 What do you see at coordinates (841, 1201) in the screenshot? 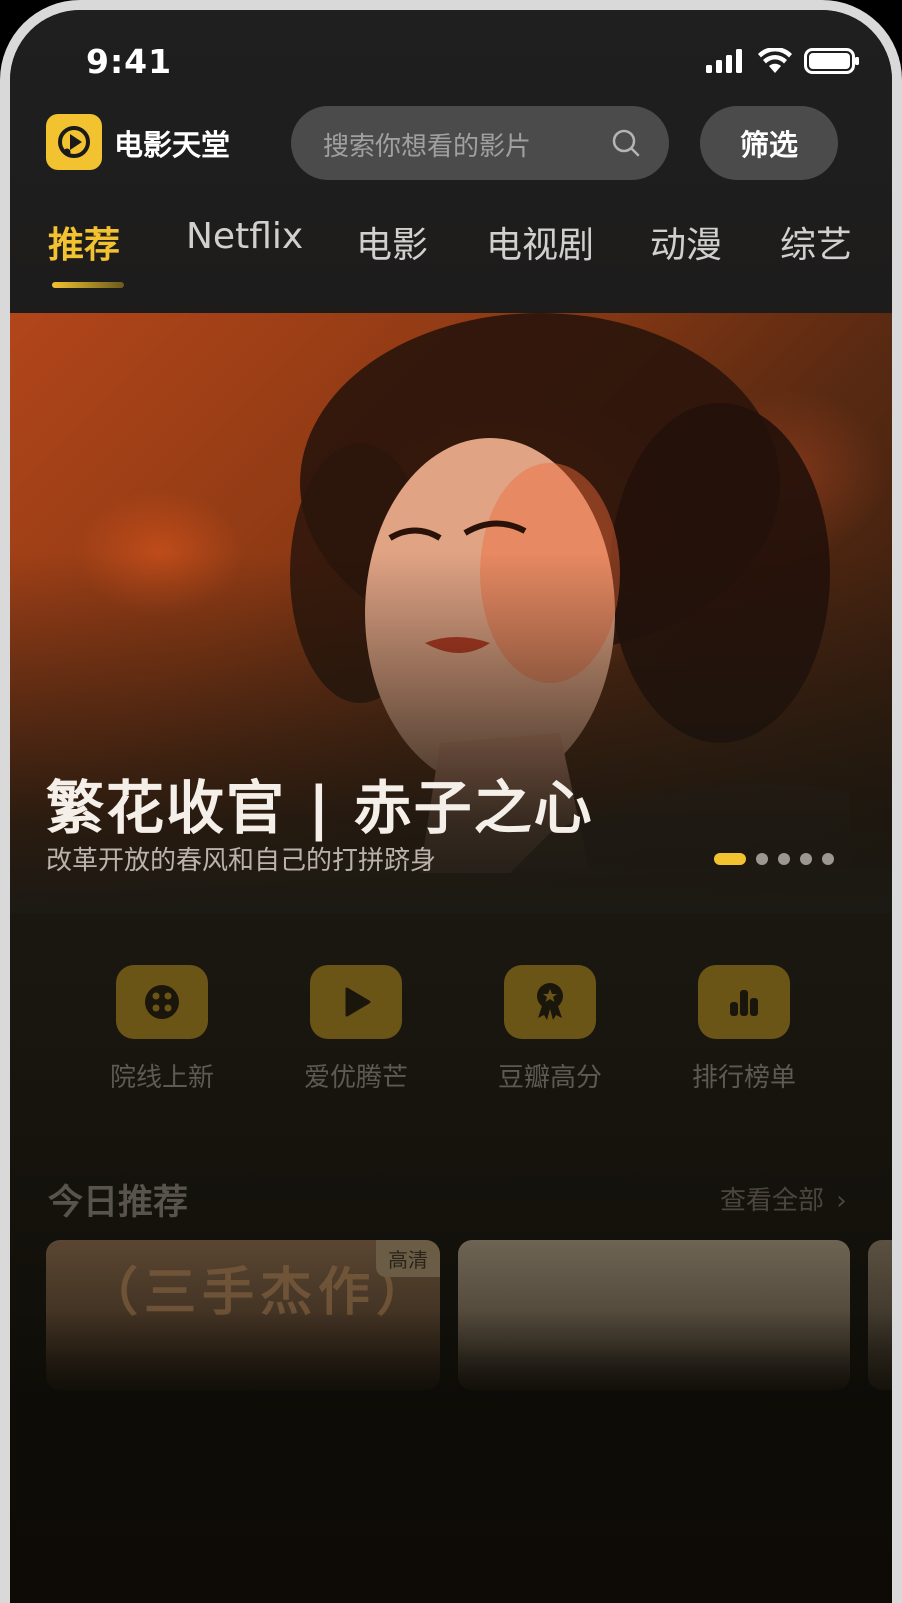
I see `chevron-right-icon: ›` at bounding box center [841, 1201].